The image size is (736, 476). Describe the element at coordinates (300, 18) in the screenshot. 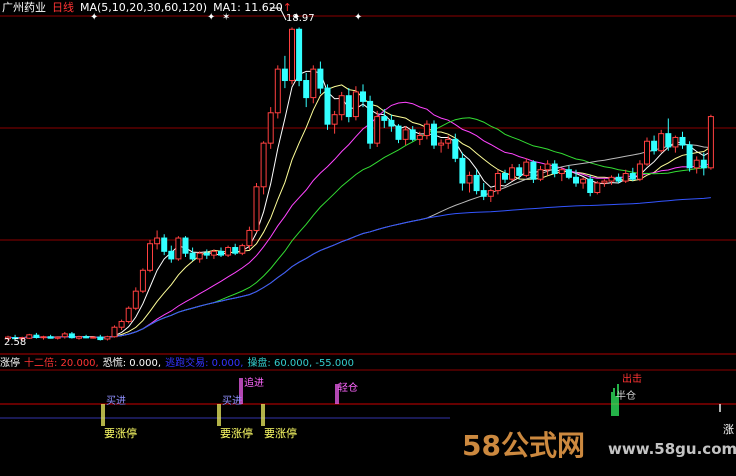

I see `peak-price-label: 18.97` at that location.